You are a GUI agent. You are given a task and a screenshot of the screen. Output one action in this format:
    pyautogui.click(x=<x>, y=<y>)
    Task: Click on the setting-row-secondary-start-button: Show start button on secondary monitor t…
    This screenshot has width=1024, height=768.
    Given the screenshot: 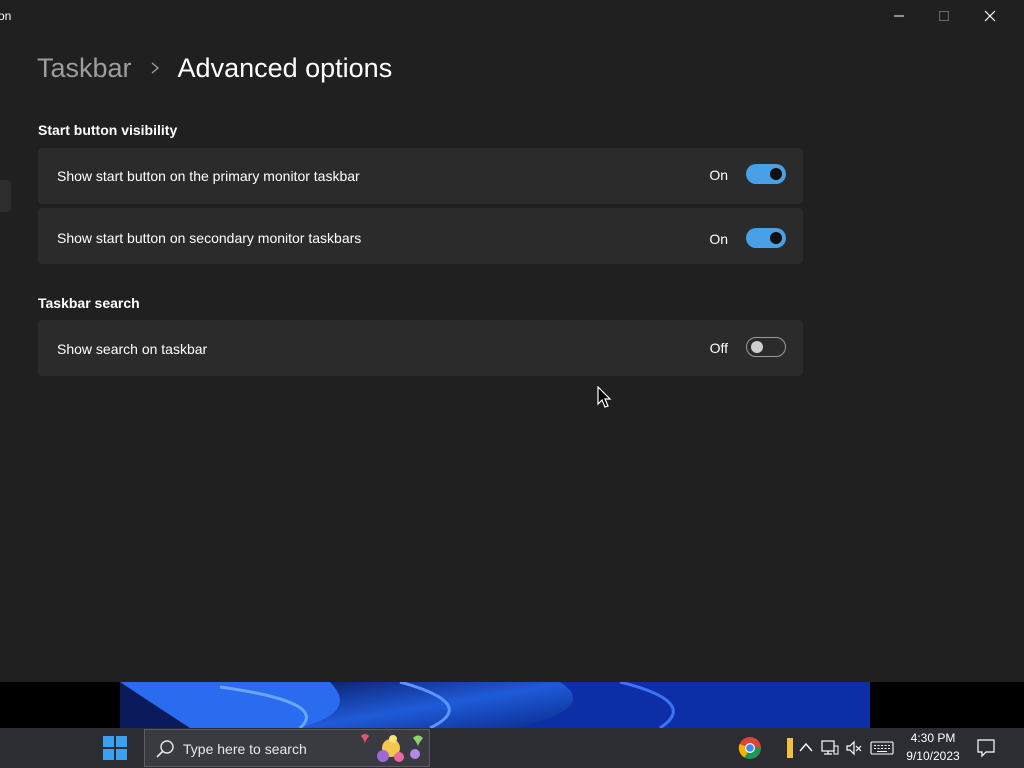 What is the action you would take?
    pyautogui.click(x=420, y=236)
    